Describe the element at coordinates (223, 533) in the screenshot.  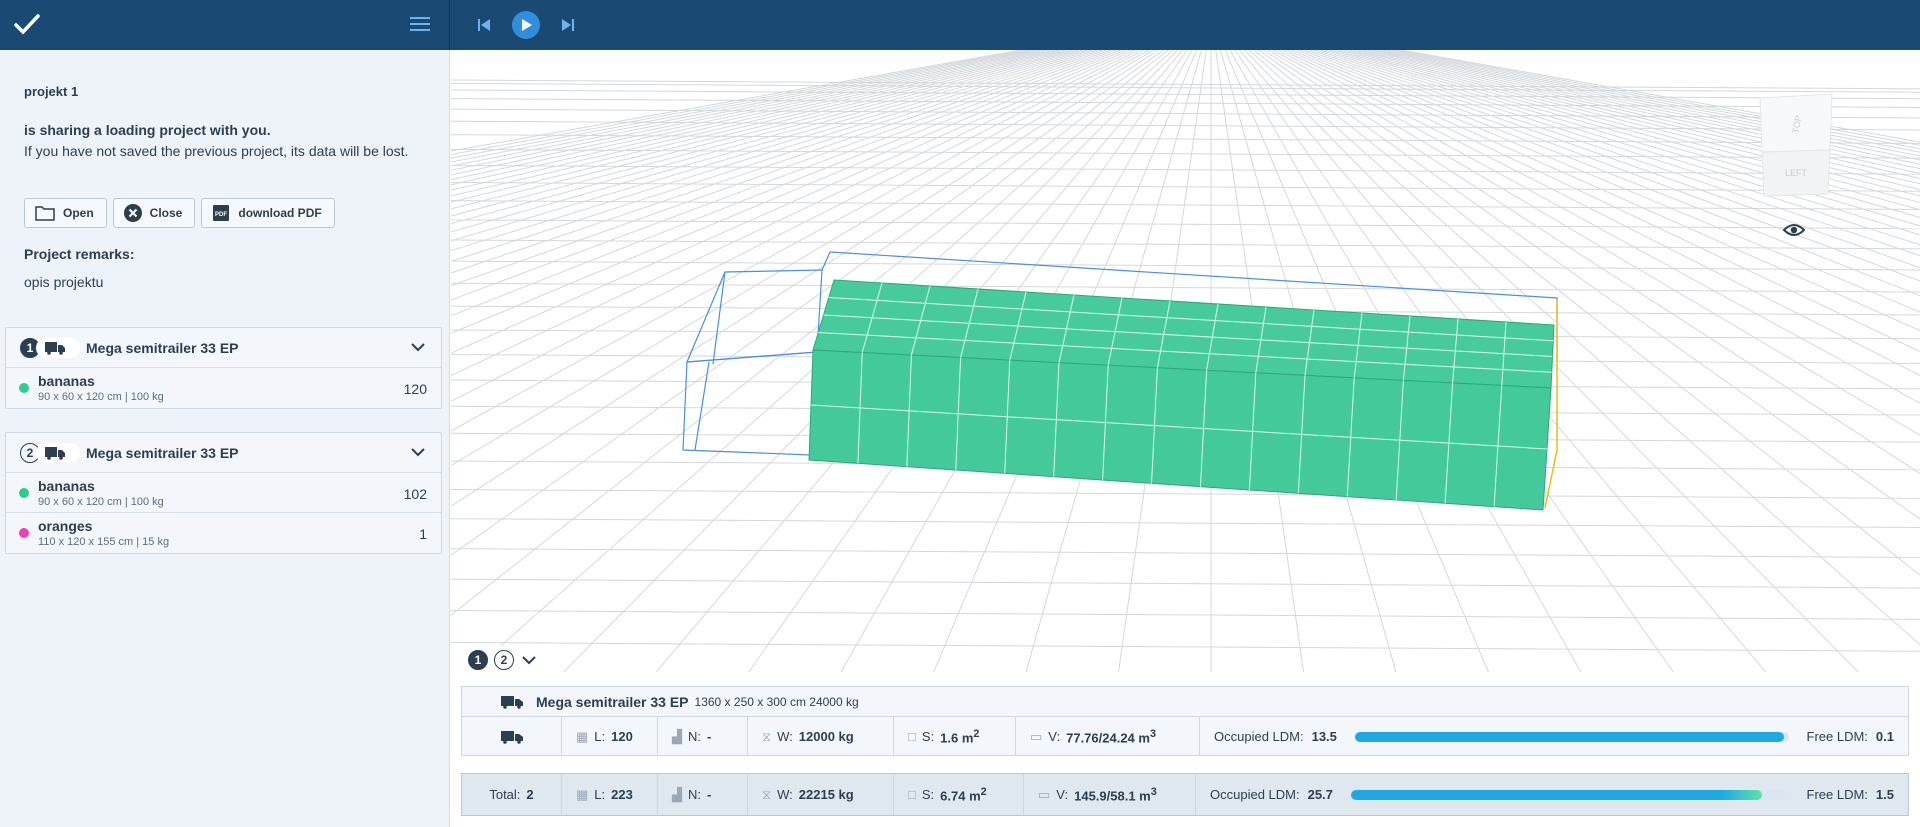
I see `list-item: oranges 110 x 120 x 155 cm | 15 kg 1` at that location.